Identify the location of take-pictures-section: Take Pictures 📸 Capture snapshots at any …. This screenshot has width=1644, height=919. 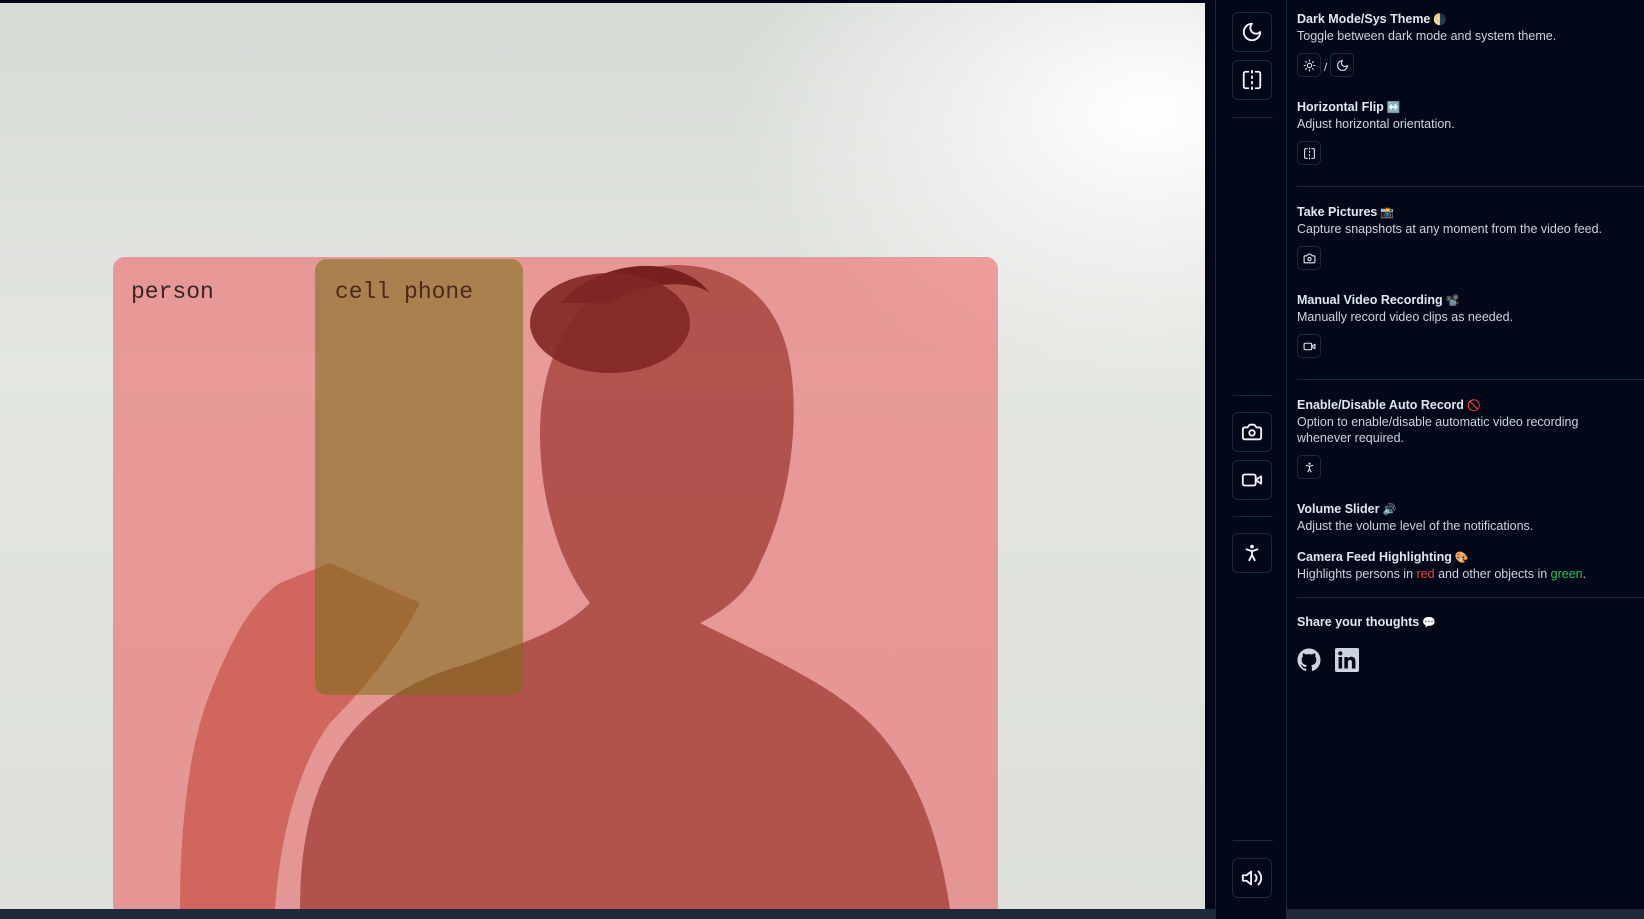
(1467, 237).